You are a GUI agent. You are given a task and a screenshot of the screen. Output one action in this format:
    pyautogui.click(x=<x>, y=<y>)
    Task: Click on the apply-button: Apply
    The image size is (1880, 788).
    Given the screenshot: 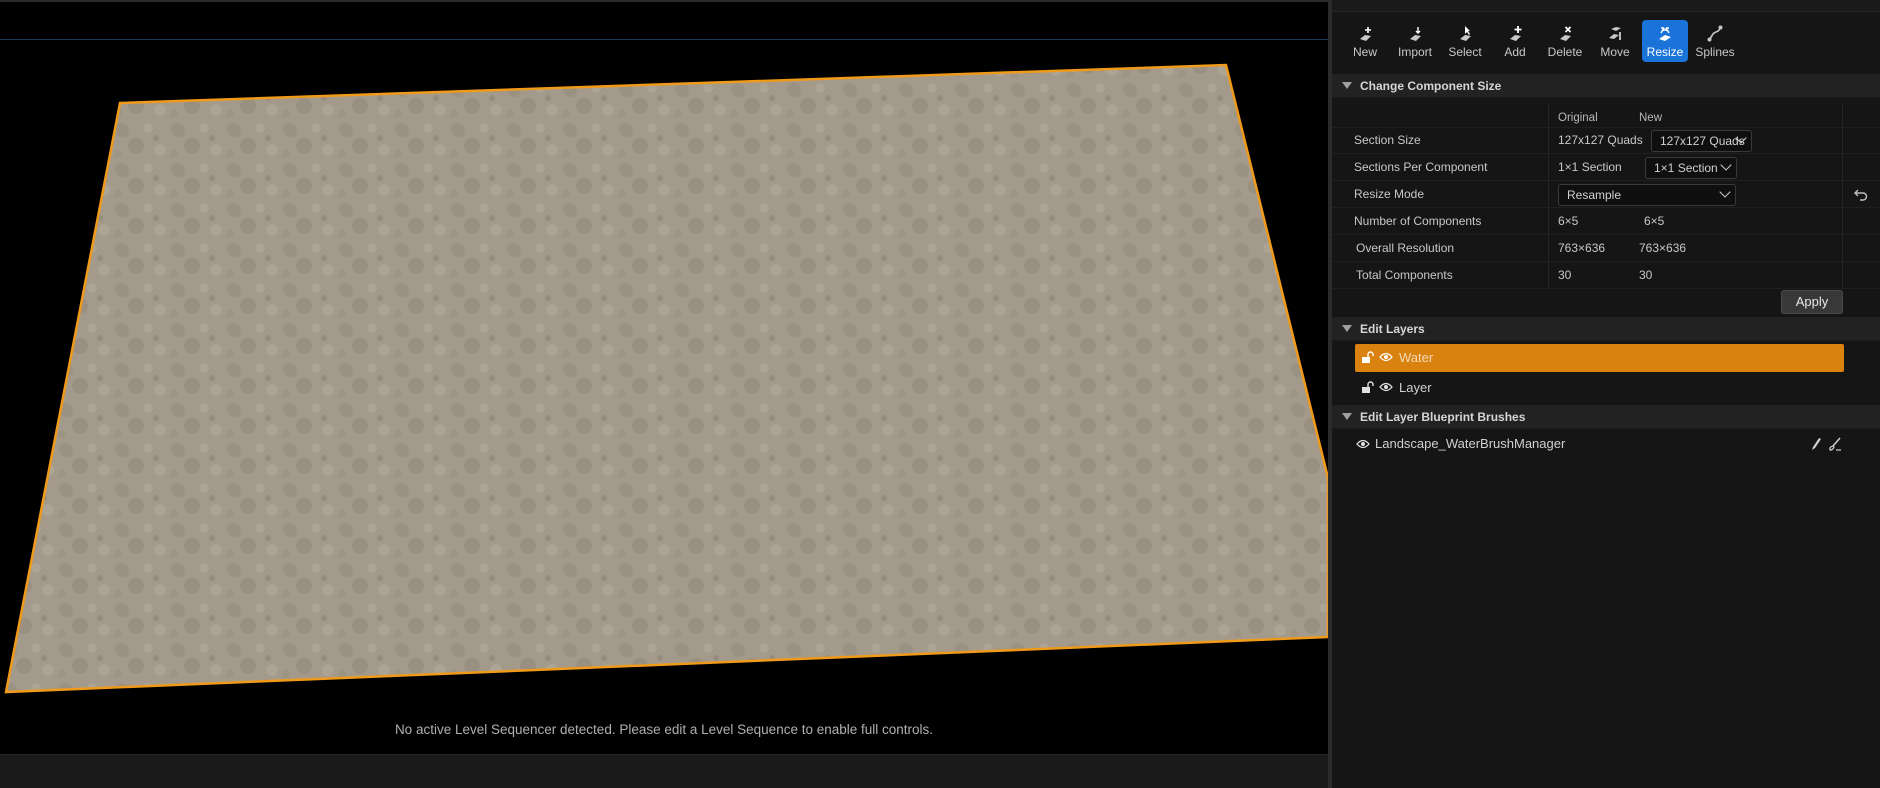 What is the action you would take?
    pyautogui.click(x=1812, y=302)
    